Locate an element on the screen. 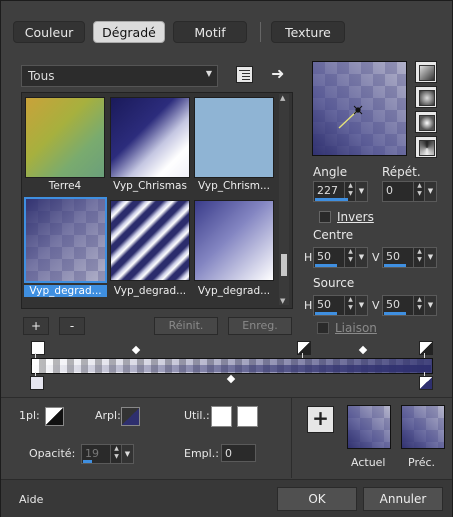  opacity-stop is located at coordinates (304, 348).